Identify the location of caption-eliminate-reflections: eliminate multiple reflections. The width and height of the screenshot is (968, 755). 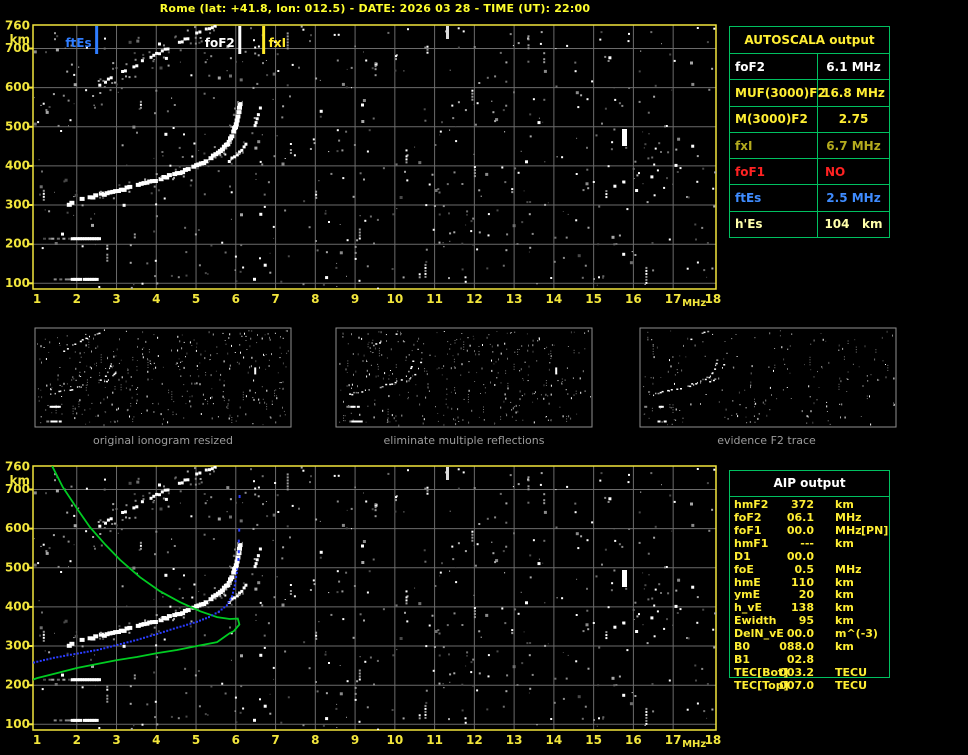
(464, 440).